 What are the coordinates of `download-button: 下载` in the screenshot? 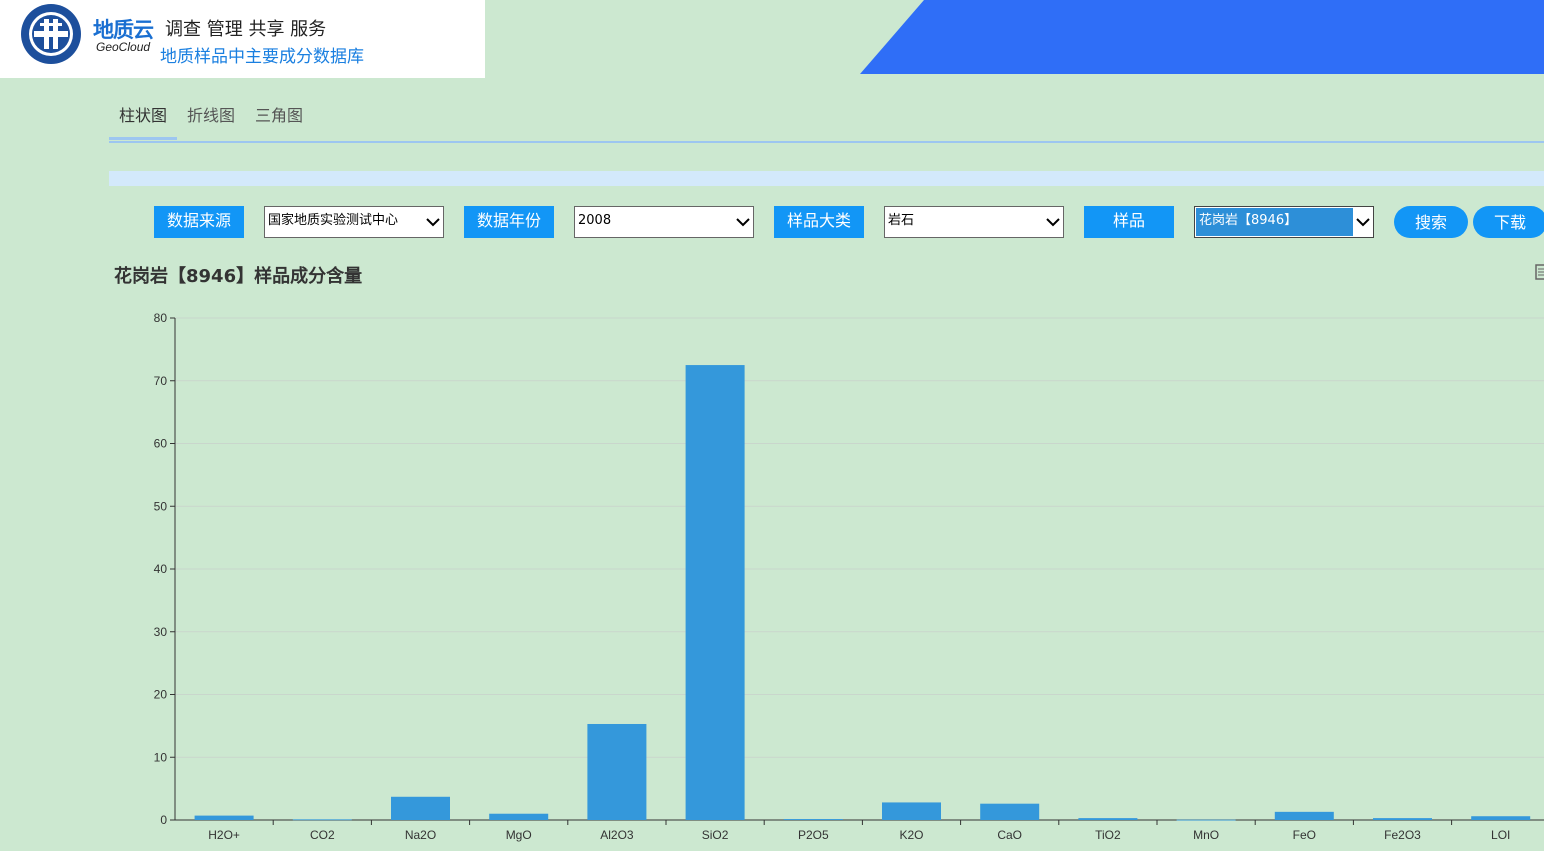 It's located at (1508, 222).